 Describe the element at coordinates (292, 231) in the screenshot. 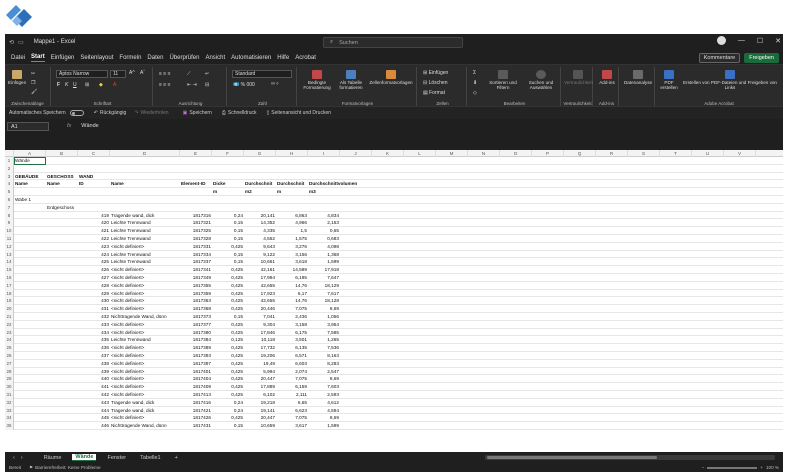

I see `height-cell: 1,5` at that location.